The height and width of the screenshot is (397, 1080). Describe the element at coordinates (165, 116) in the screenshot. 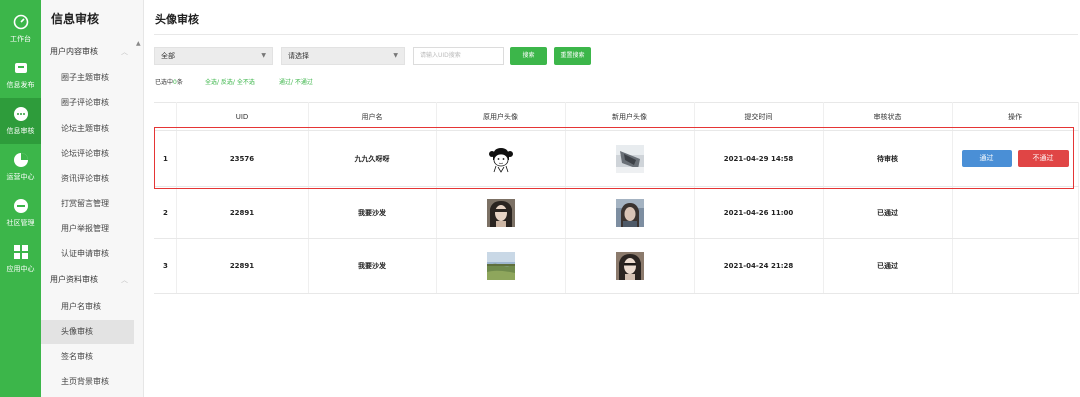

I see `col-index` at that location.